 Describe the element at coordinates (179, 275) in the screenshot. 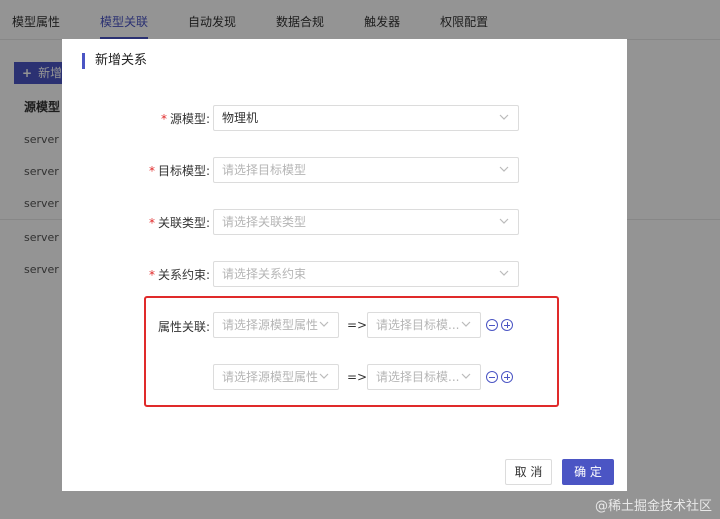

I see `relation-constraint-label: * 关系约束:` at that location.